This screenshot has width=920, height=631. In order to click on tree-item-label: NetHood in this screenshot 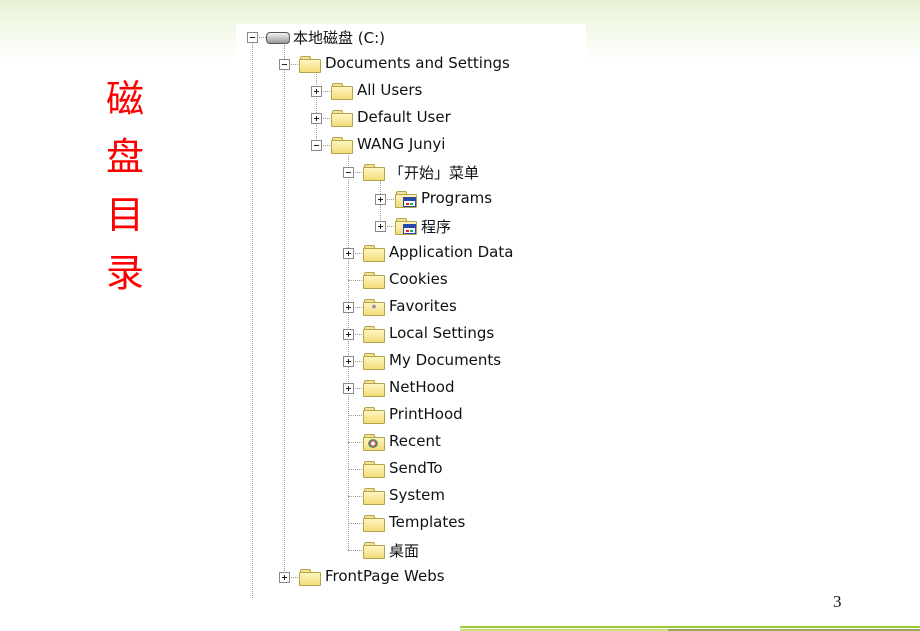, I will do `click(422, 387)`.